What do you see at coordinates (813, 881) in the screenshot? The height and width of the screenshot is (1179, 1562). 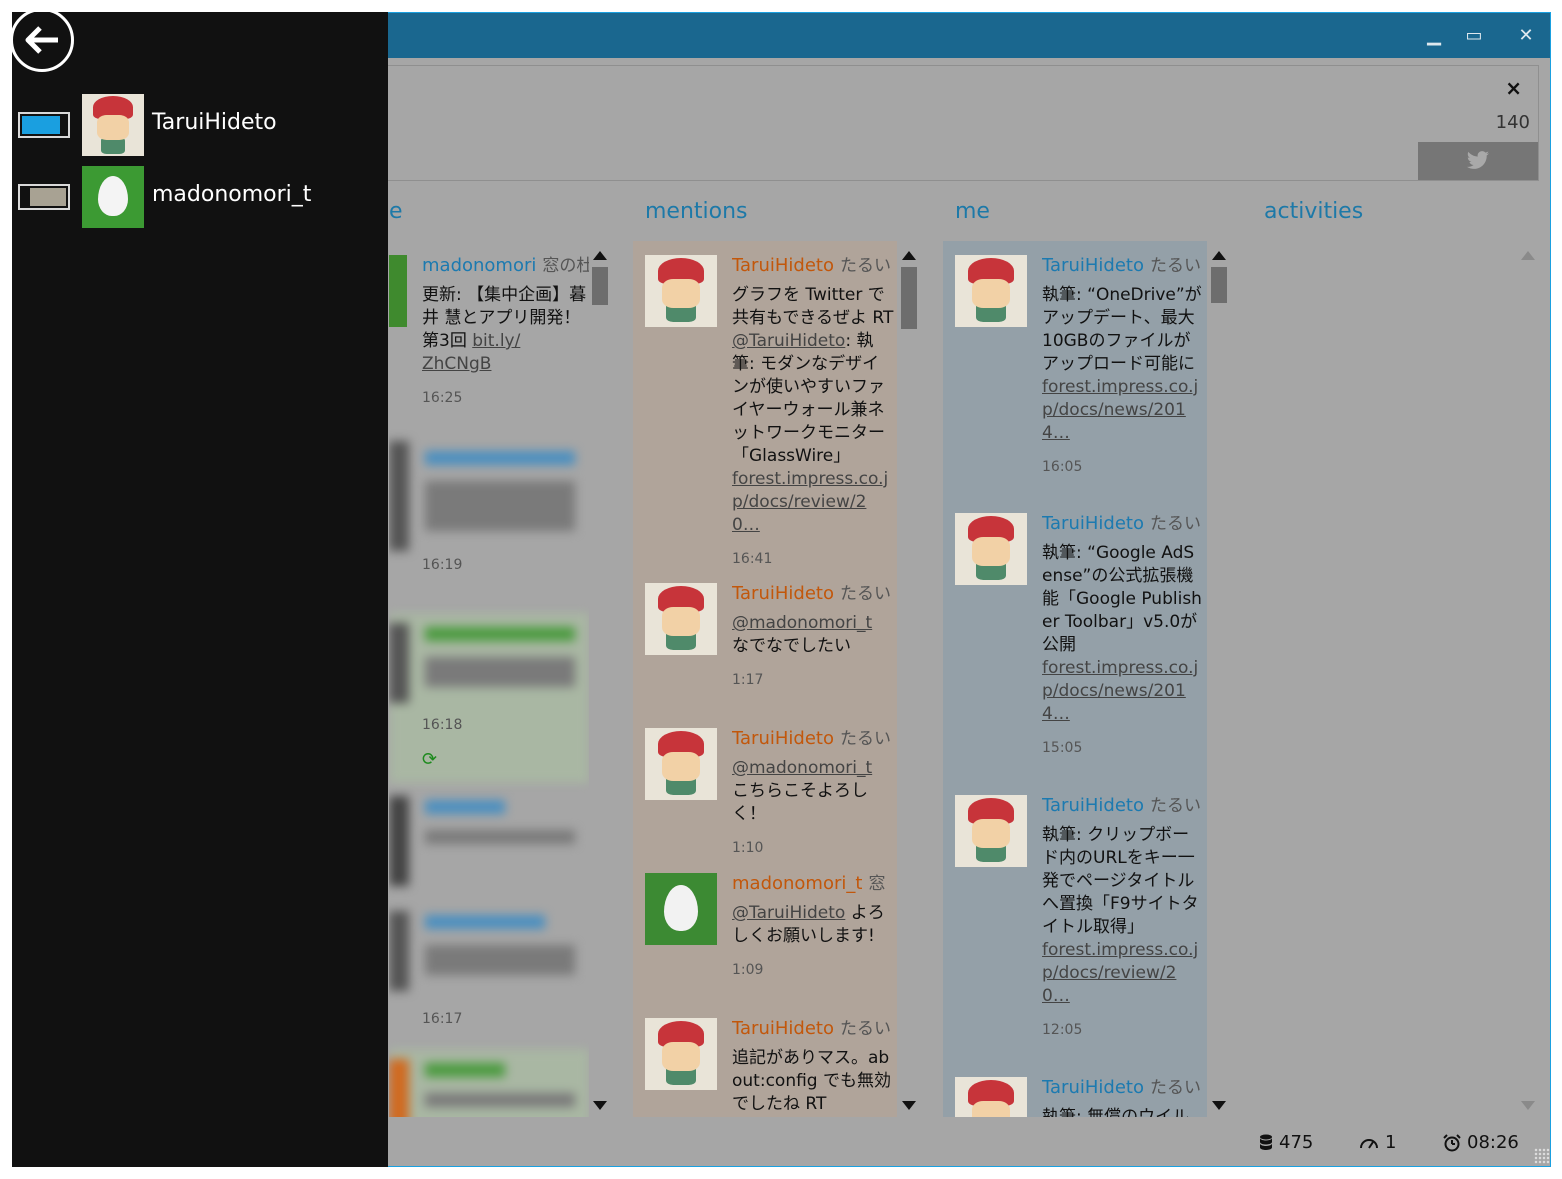 I see `tweet-author: madonomori_t 窓` at bounding box center [813, 881].